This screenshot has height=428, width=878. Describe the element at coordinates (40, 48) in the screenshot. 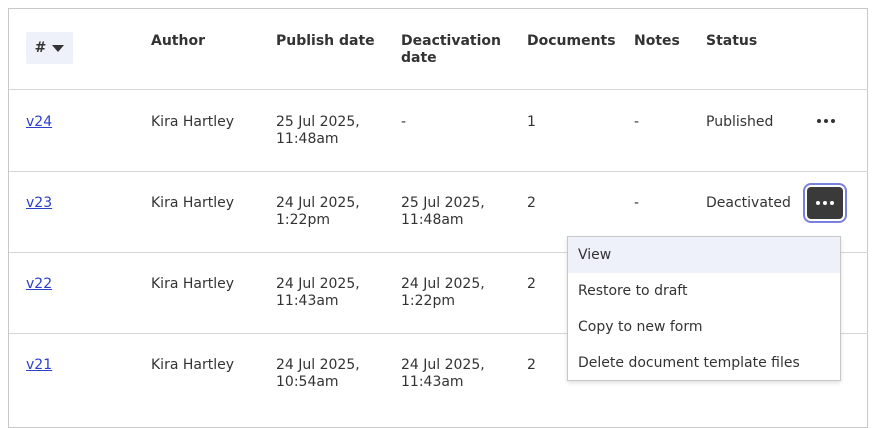

I see `sort-label: #` at that location.